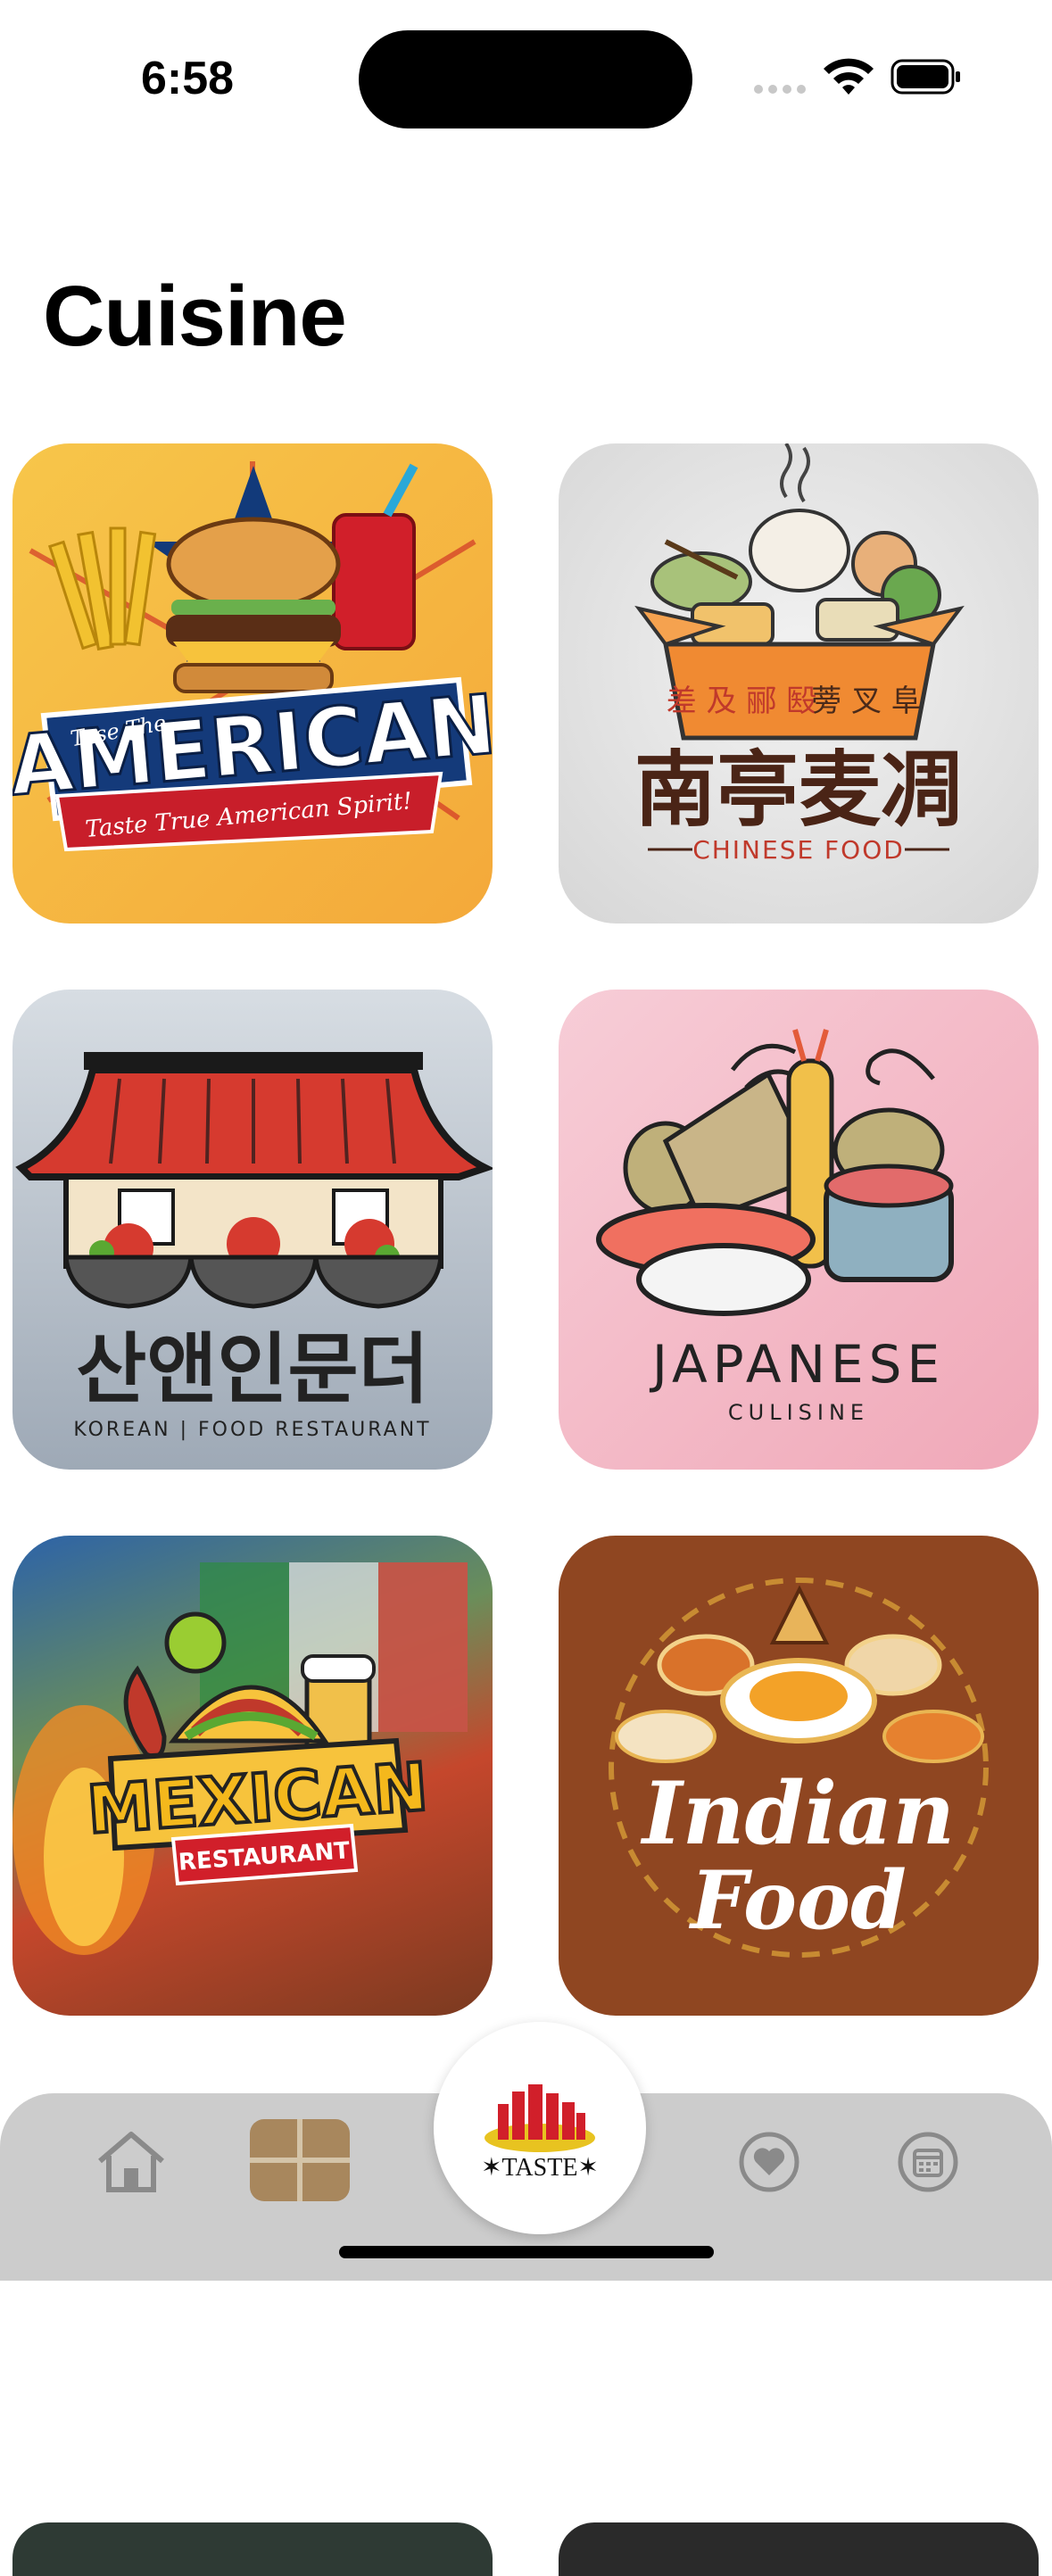  What do you see at coordinates (798, 789) in the screenshot?
I see `chinese-headline: 南亭麦凋` at bounding box center [798, 789].